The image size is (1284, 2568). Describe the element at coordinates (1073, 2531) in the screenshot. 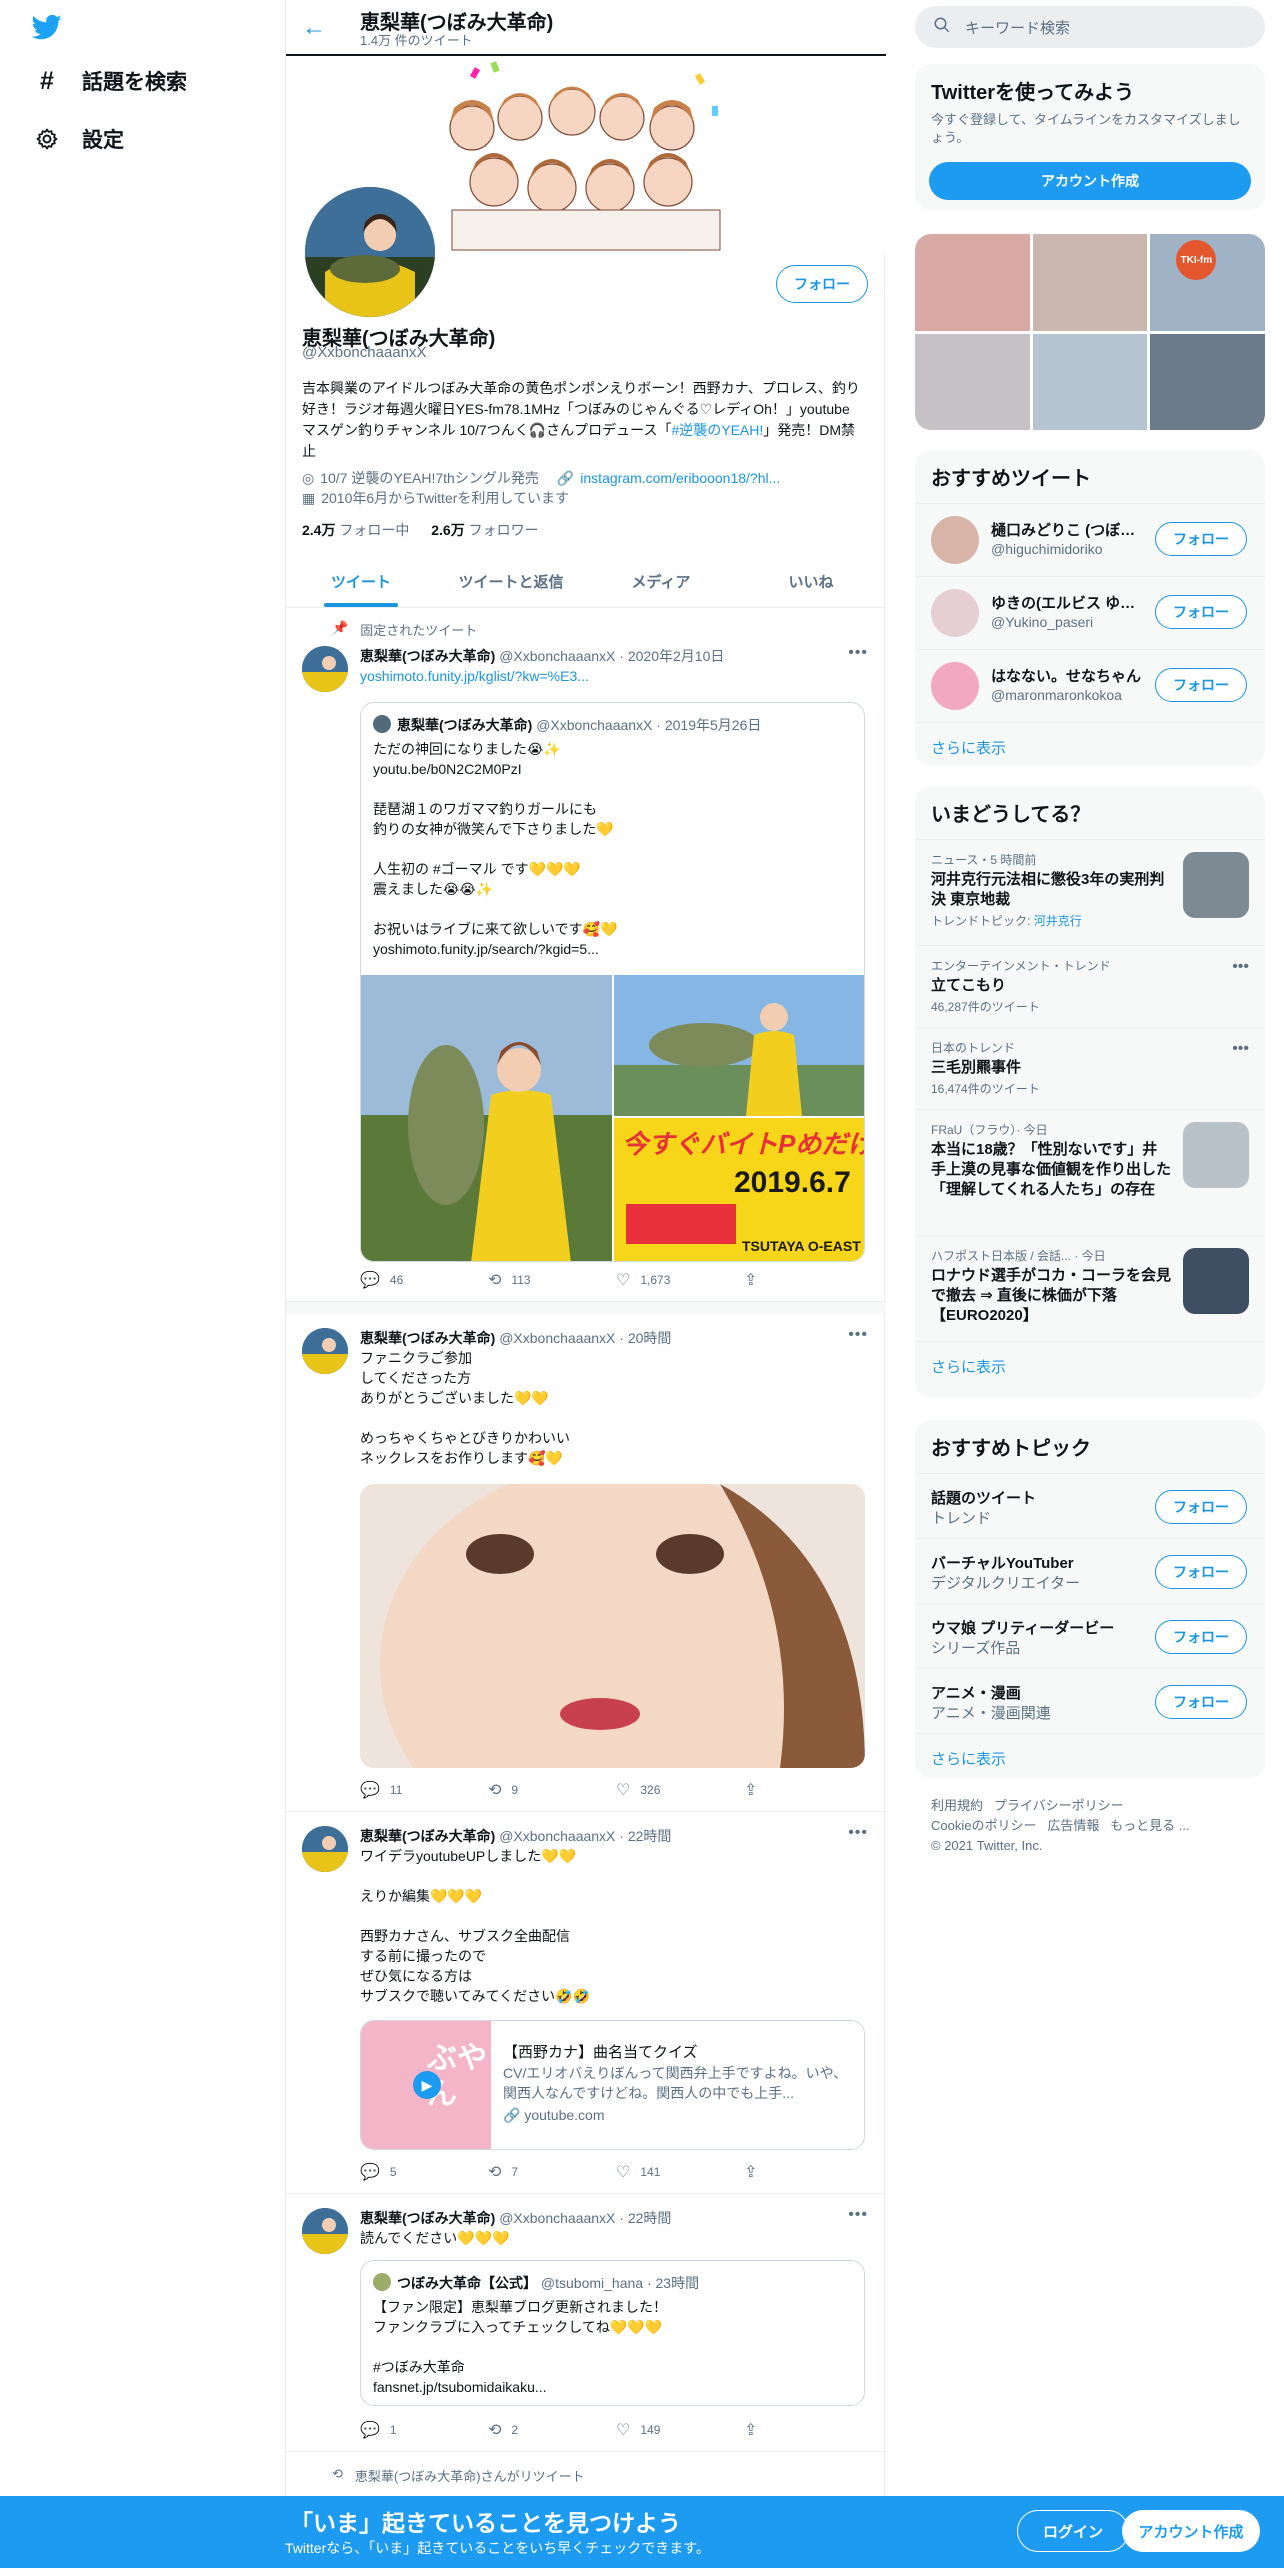

I see `login-button: ログイン` at that location.